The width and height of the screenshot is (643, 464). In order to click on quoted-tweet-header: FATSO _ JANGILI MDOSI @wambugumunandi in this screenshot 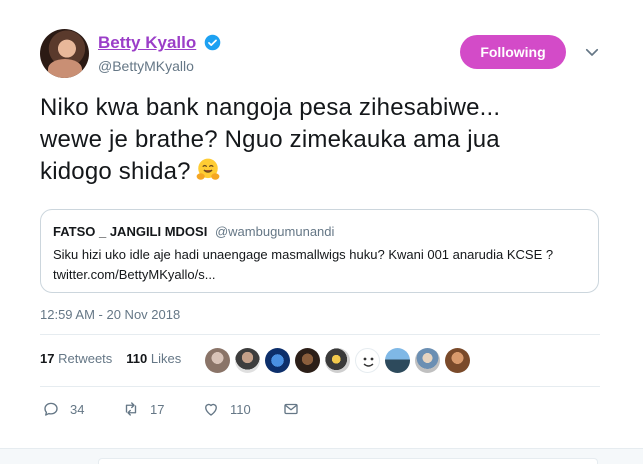, I will do `click(193, 231)`.